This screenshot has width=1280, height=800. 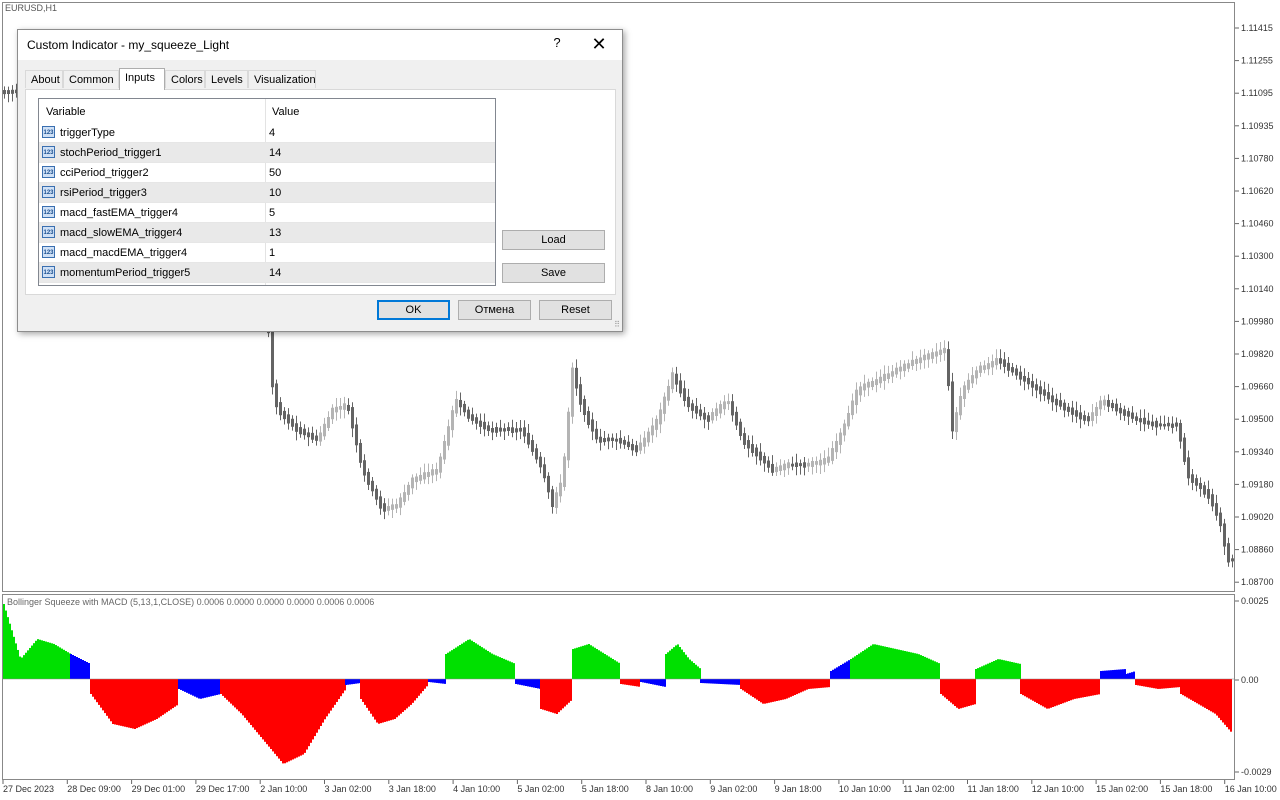 What do you see at coordinates (599, 44) in the screenshot?
I see `close-icon: ✕` at bounding box center [599, 44].